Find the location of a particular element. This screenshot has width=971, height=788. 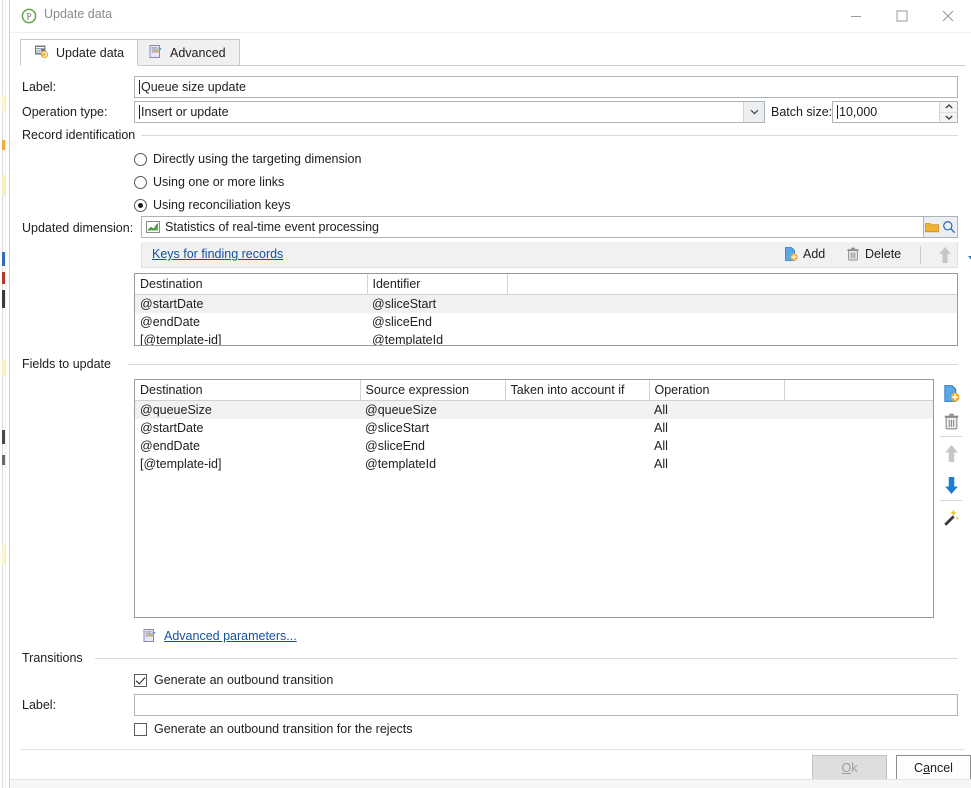

transition-label-caption: Label: is located at coordinates (39, 705).